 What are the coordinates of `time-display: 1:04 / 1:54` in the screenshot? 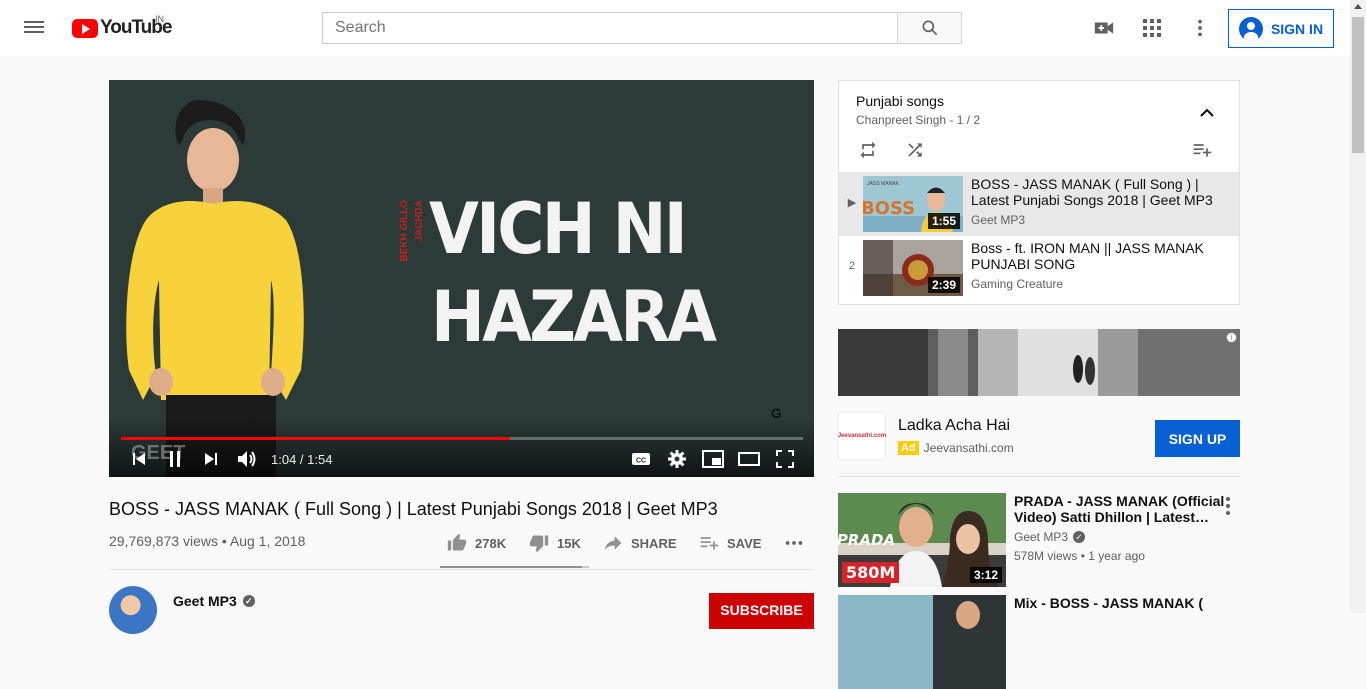 It's located at (302, 459).